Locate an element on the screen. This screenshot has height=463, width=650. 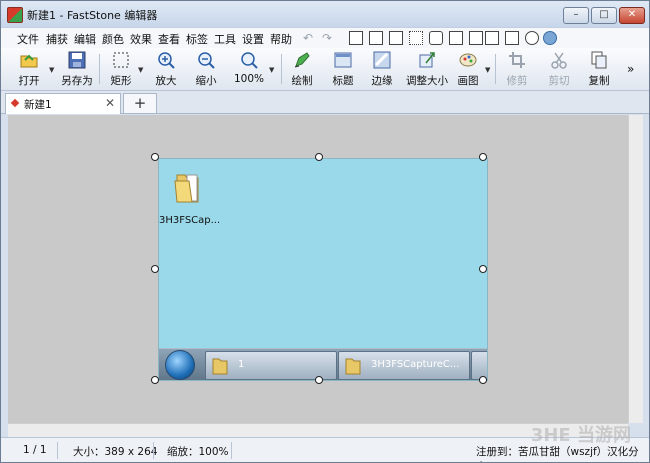
save-as-button: 另存为 is located at coordinates (77, 69).